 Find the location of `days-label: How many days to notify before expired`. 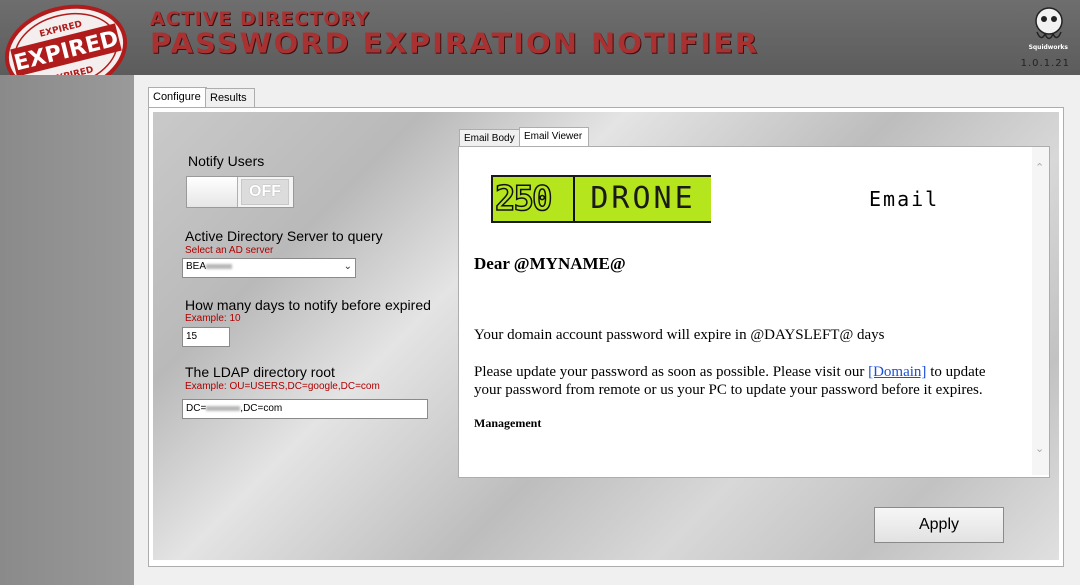

days-label: How many days to notify before expired is located at coordinates (308, 305).